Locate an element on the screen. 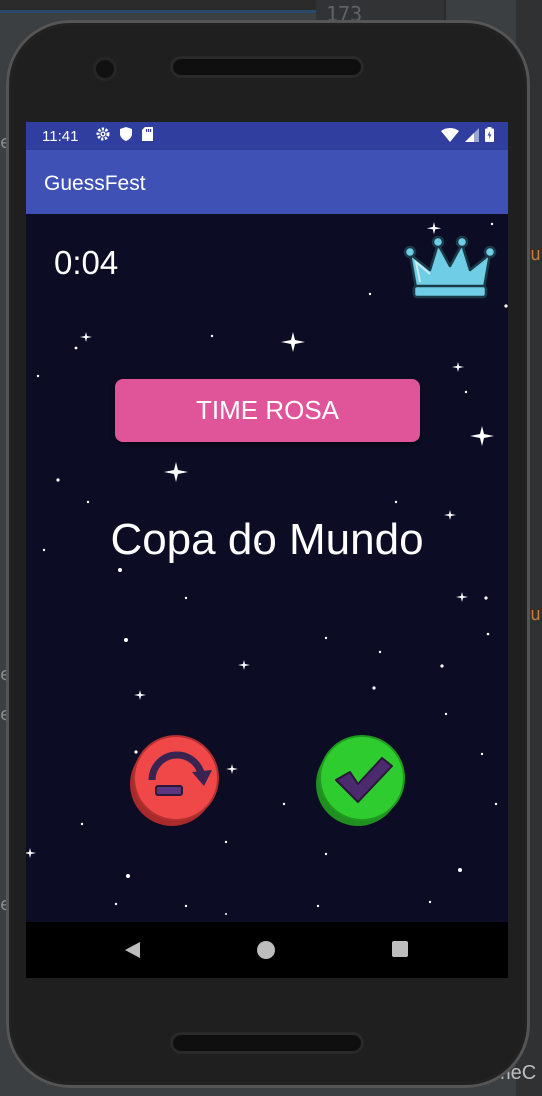 This screenshot has width=542, height=1096. top-speaker is located at coordinates (267, 67).